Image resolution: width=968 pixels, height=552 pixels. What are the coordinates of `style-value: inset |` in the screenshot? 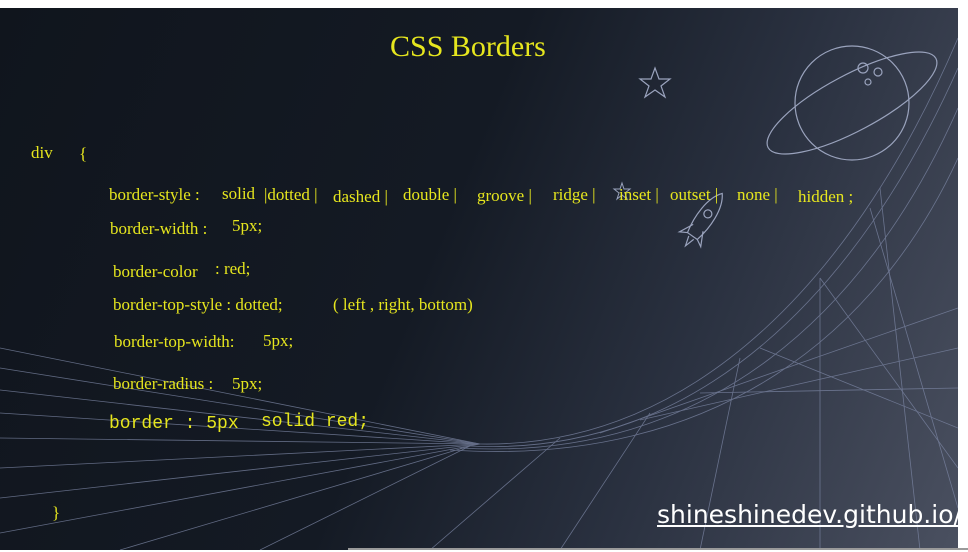 It's located at (639, 194).